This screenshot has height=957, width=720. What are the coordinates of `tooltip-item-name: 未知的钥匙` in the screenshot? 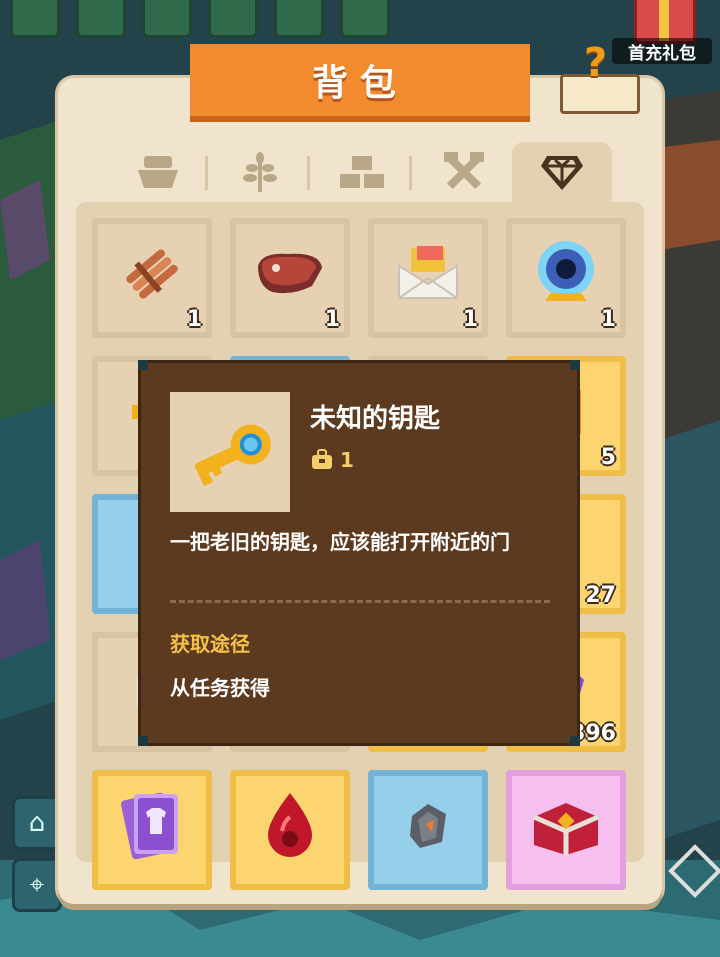 It's located at (375, 419).